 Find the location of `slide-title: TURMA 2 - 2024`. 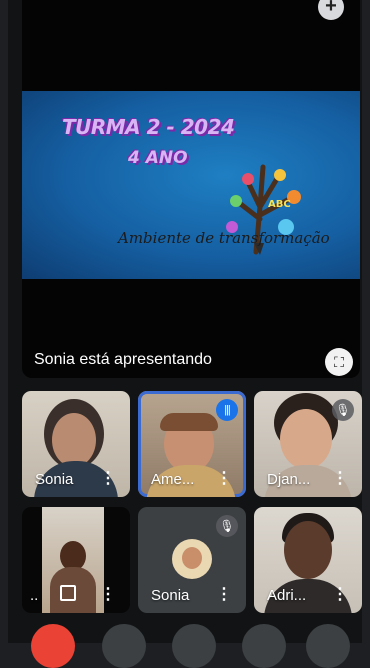

slide-title: TURMA 2 - 2024 is located at coordinates (148, 127).